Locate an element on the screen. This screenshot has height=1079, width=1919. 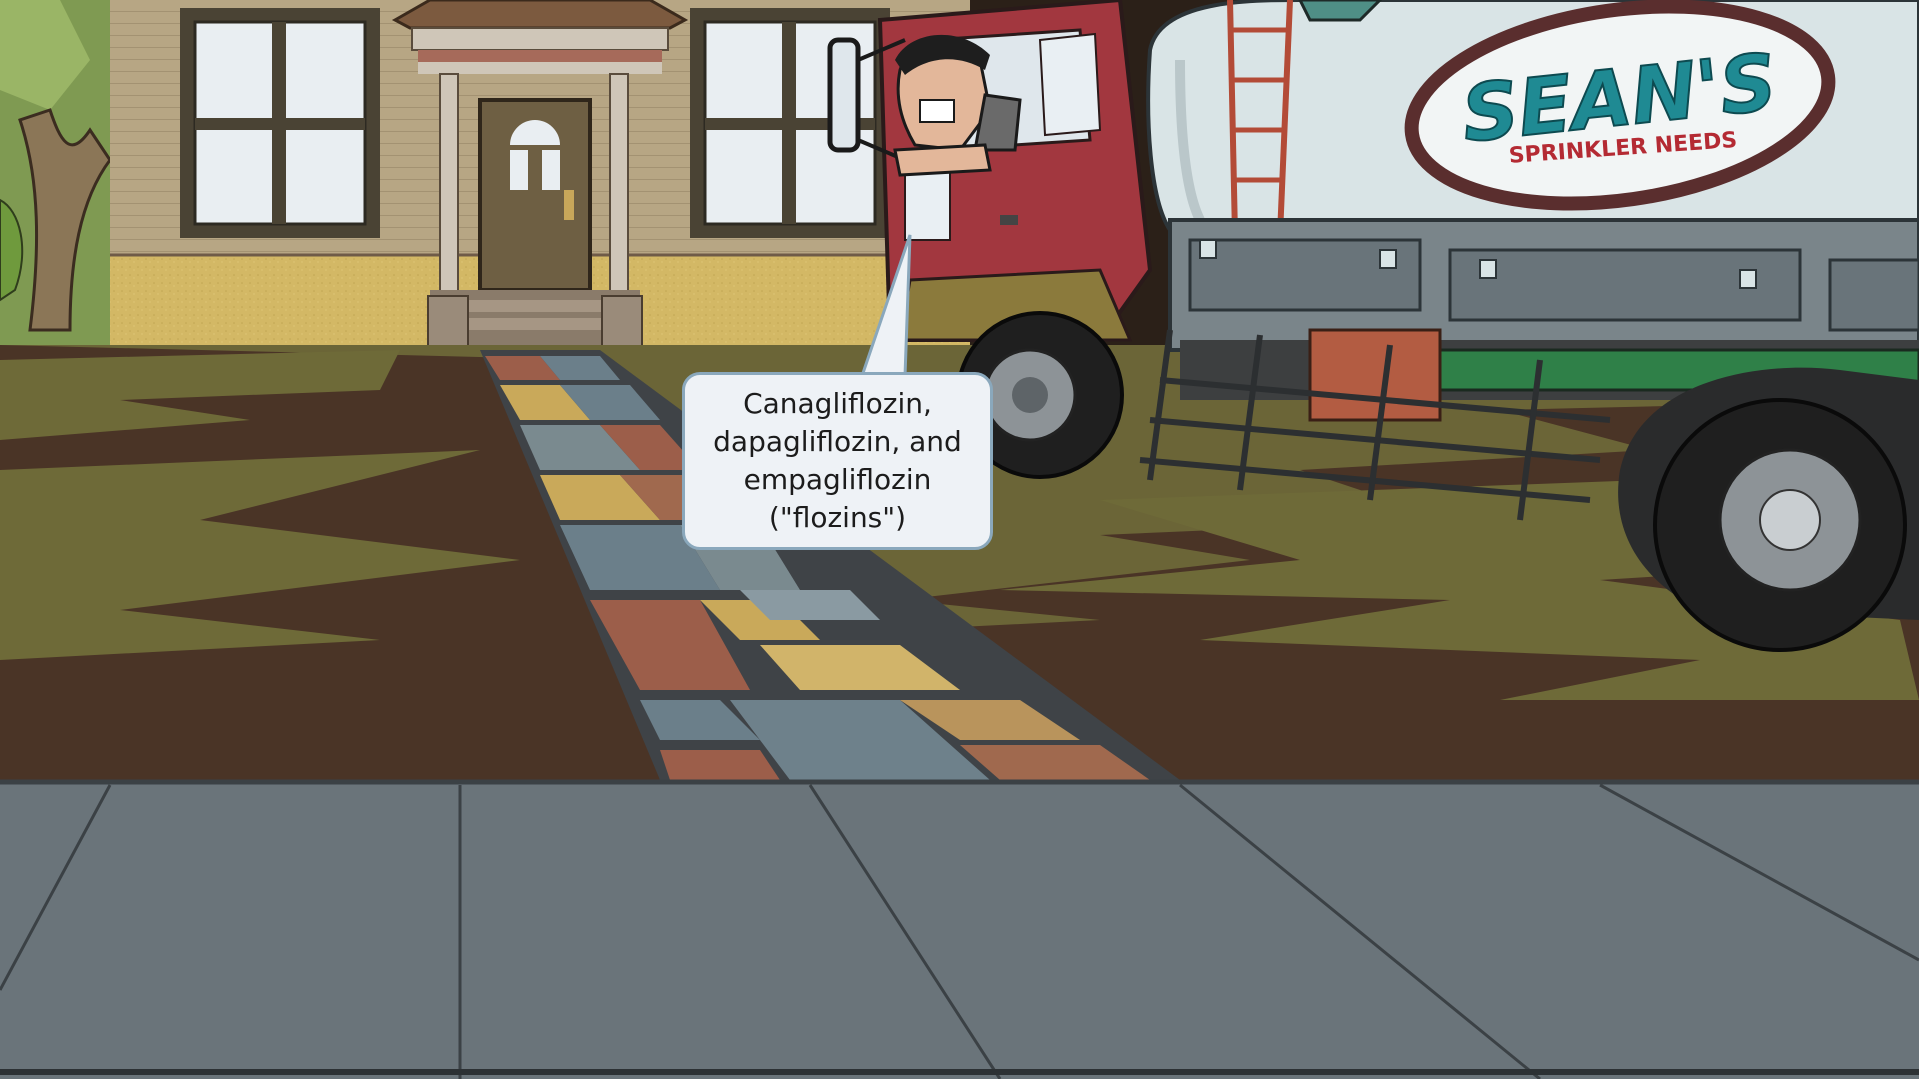
speech-bubble-line-4: ("flozins") is located at coordinates (837, 517).